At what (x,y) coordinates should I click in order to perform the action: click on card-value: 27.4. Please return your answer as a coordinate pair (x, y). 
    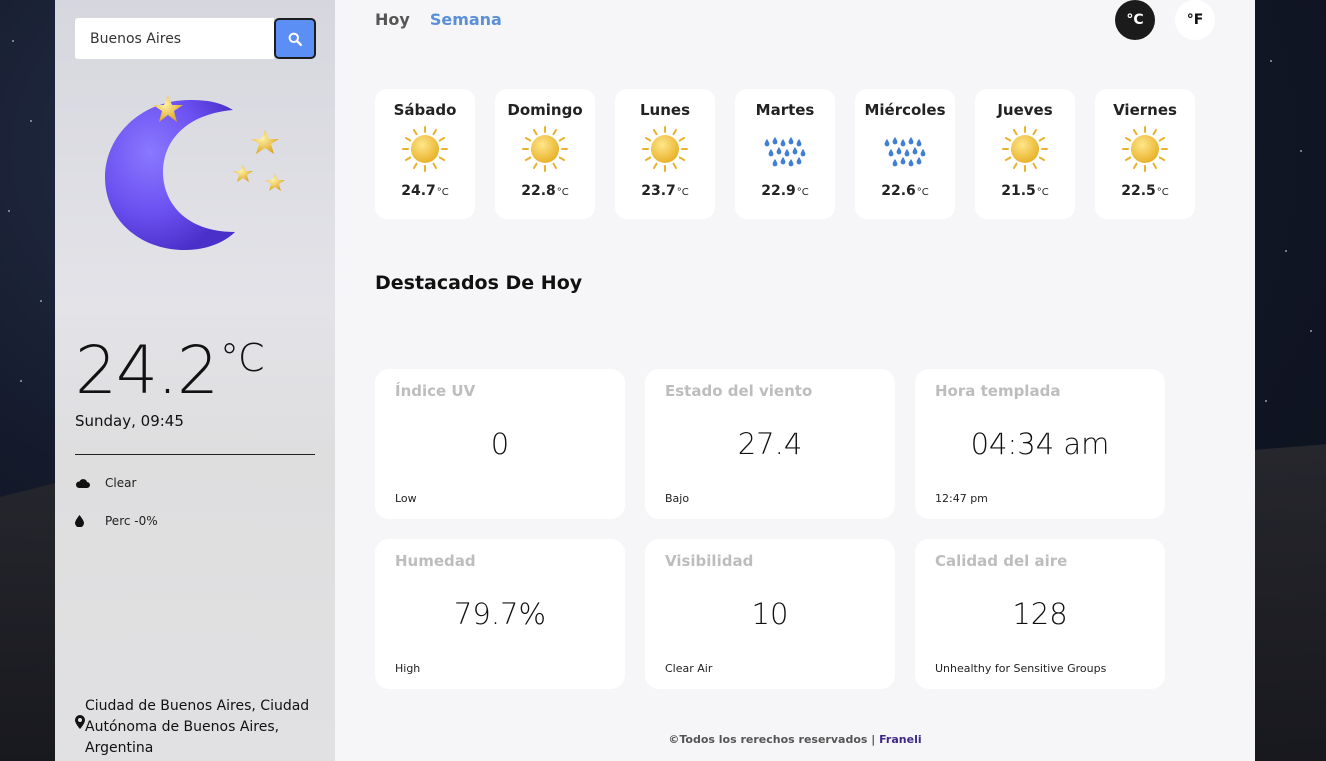
    Looking at the image, I should click on (770, 444).